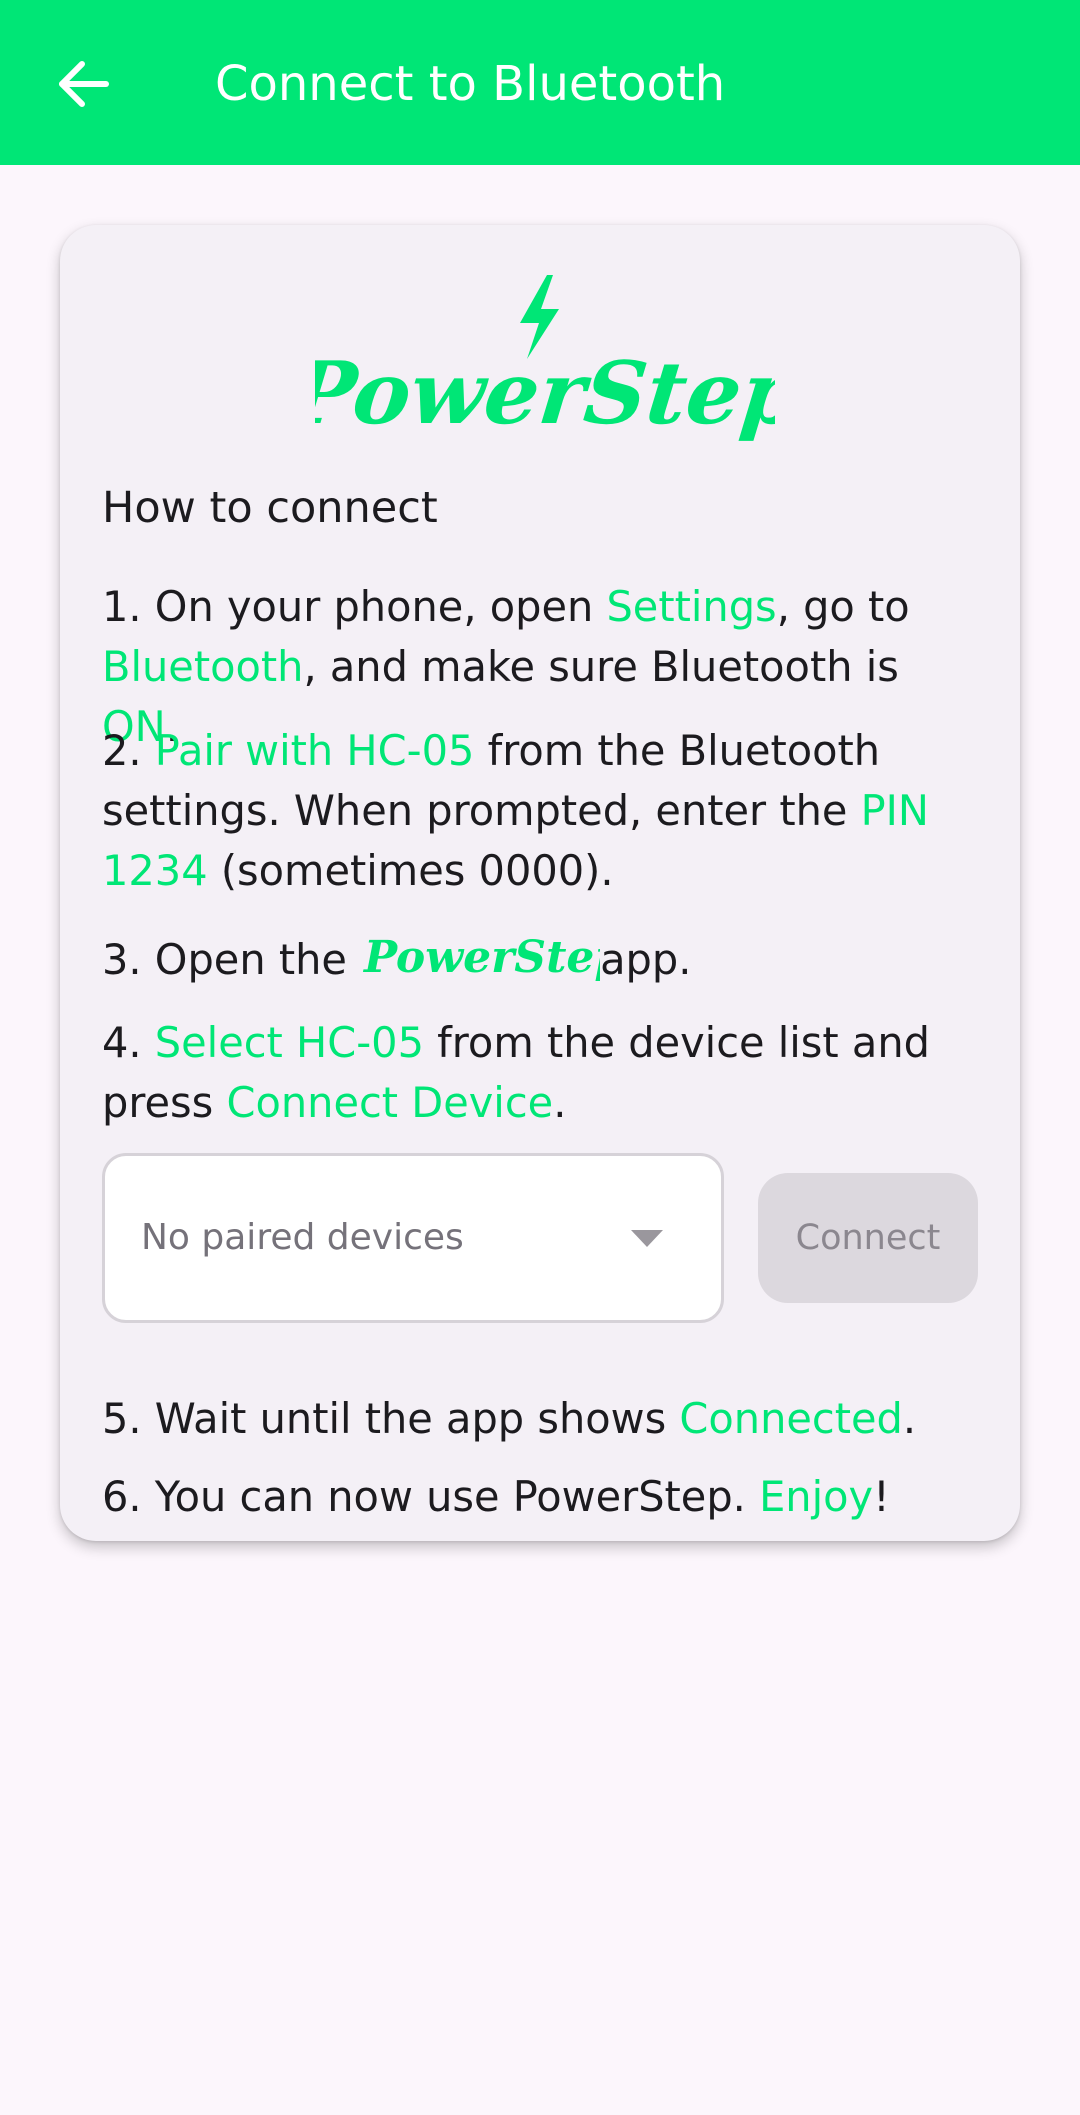 Image resolution: width=1080 pixels, height=2115 pixels. Describe the element at coordinates (816, 1496) in the screenshot. I see `highlight-text: Enjoy` at that location.